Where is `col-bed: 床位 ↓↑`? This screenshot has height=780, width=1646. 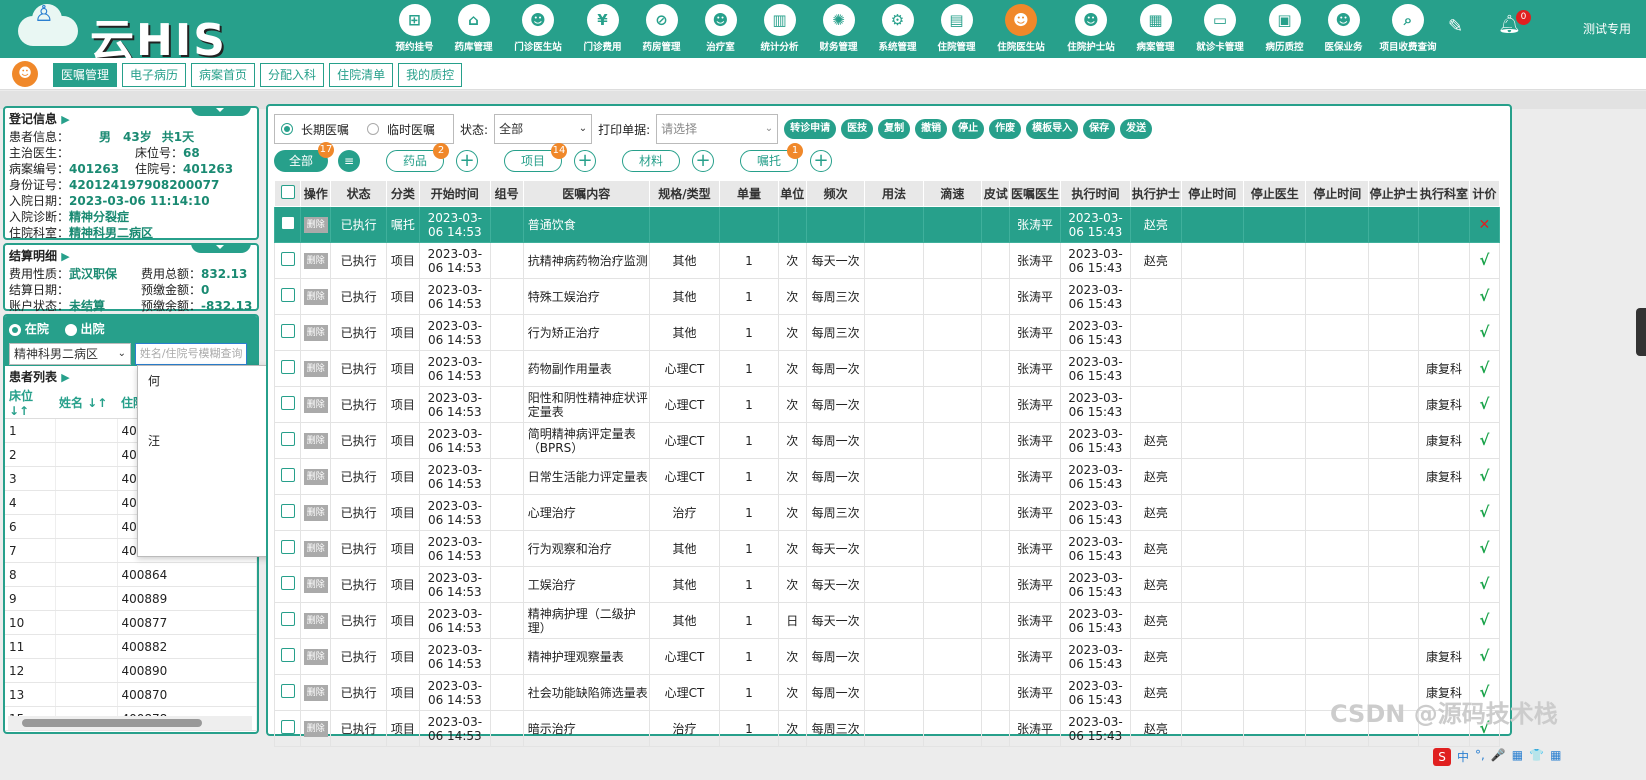 col-bed: 床位 ↓↑ is located at coordinates (30, 403).